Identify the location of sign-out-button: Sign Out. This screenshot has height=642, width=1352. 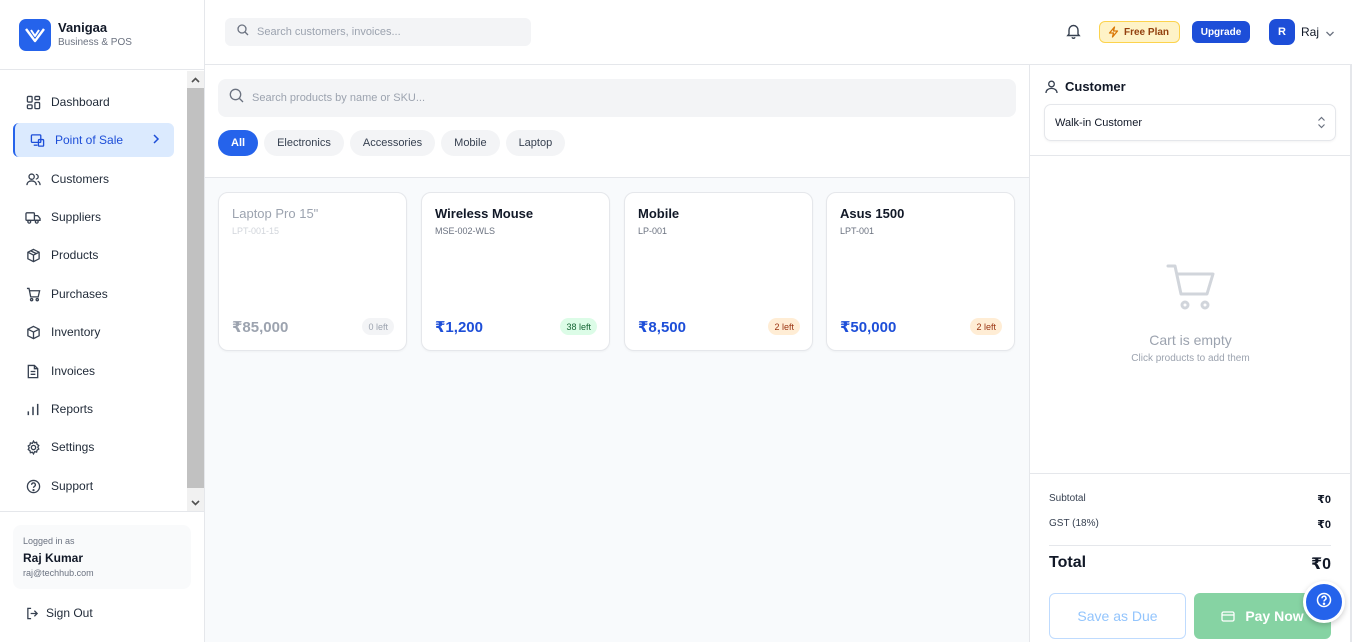
(59, 613).